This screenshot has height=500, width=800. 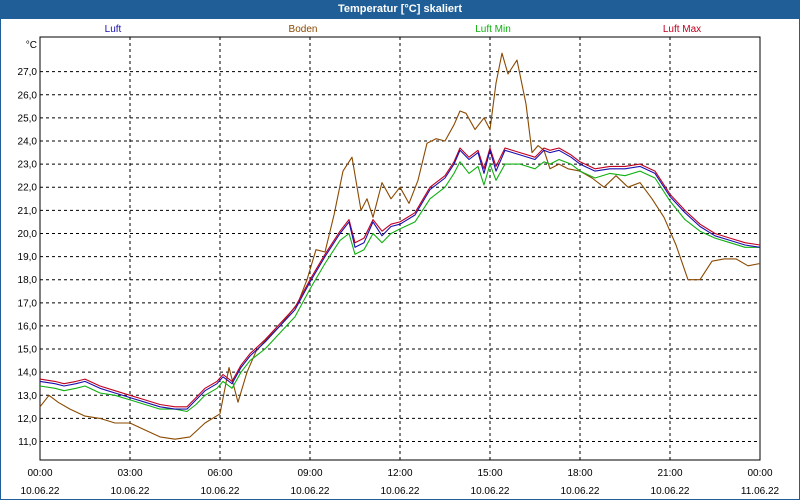 I want to click on y-tick-label: 14,0, so click(x=28, y=373).